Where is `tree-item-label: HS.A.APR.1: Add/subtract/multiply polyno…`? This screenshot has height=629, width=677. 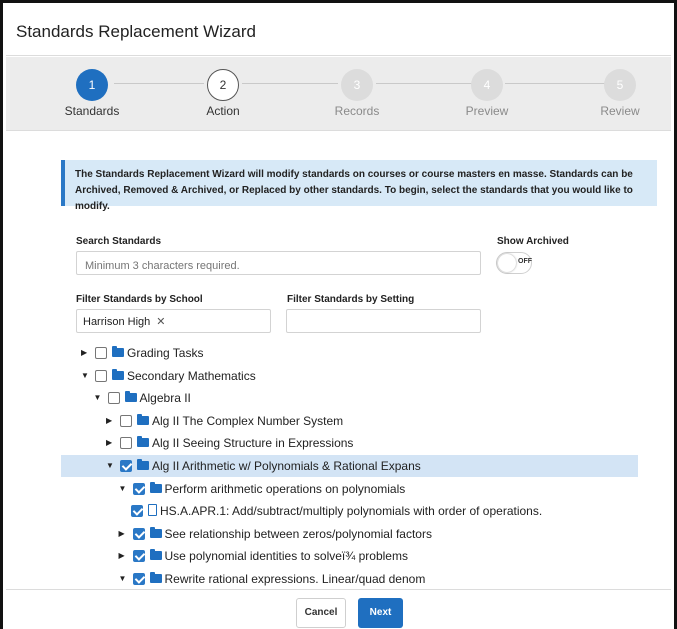 tree-item-label: HS.A.APR.1: Add/subtract/multiply polyno… is located at coordinates (351, 511).